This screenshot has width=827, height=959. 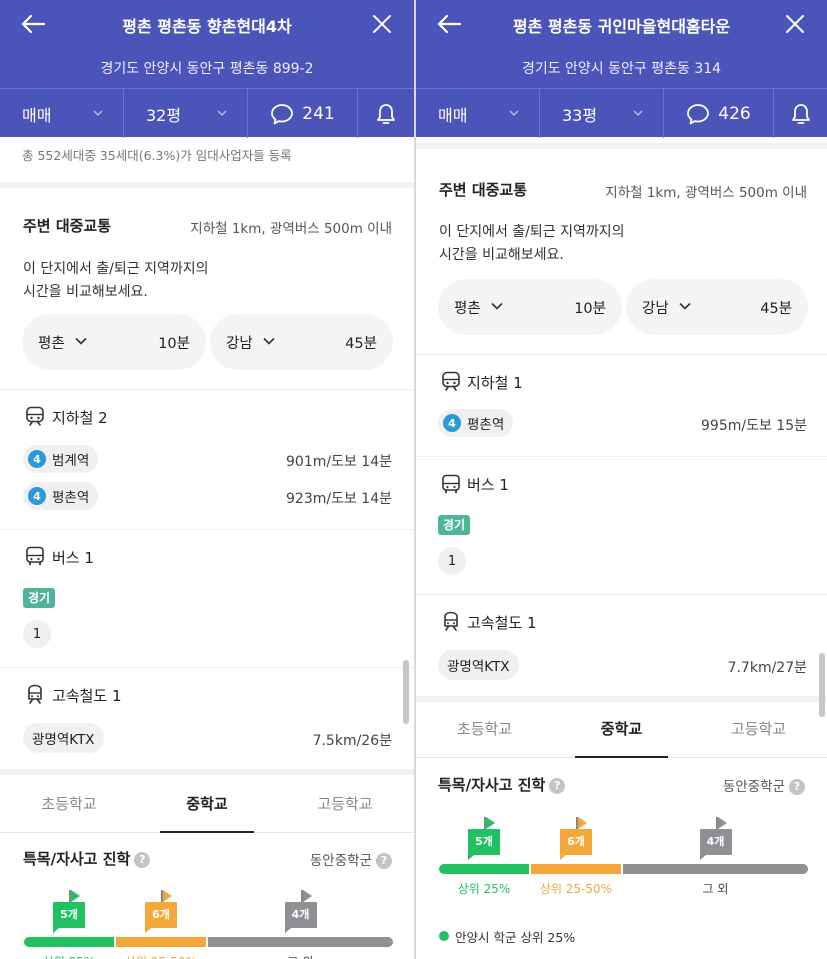 I want to click on deal-type-label: 매매, so click(x=37, y=115).